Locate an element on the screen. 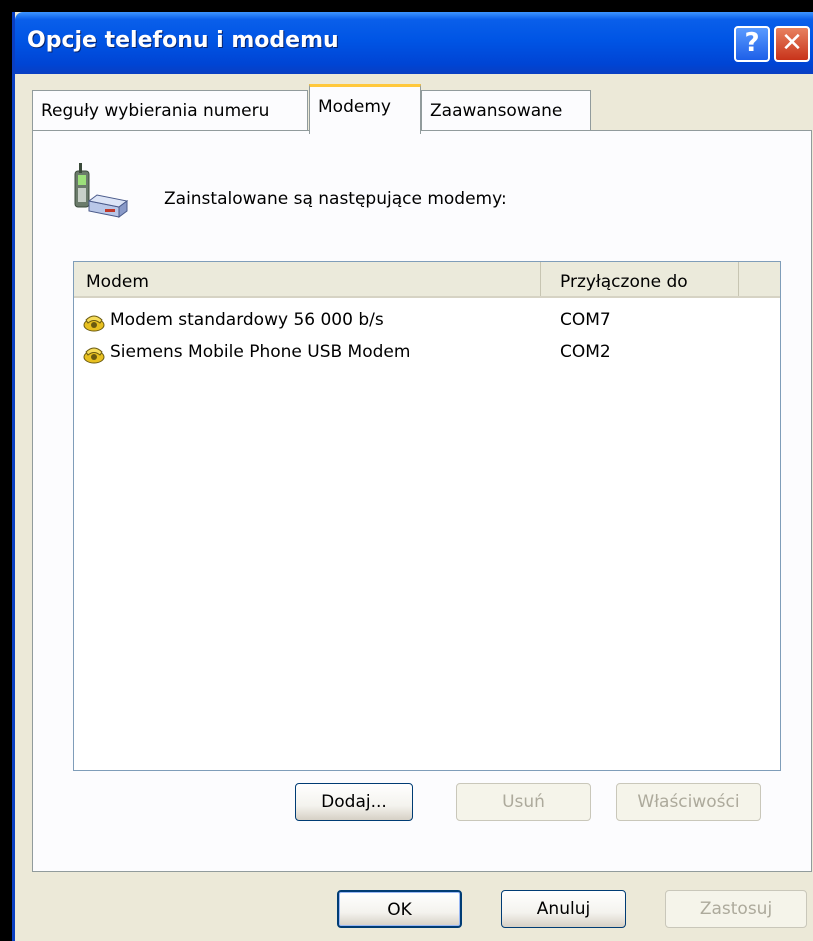 Image resolution: width=813 pixels, height=941 pixels. modem-name: Siemens Mobile Phone USB Modem is located at coordinates (260, 352).